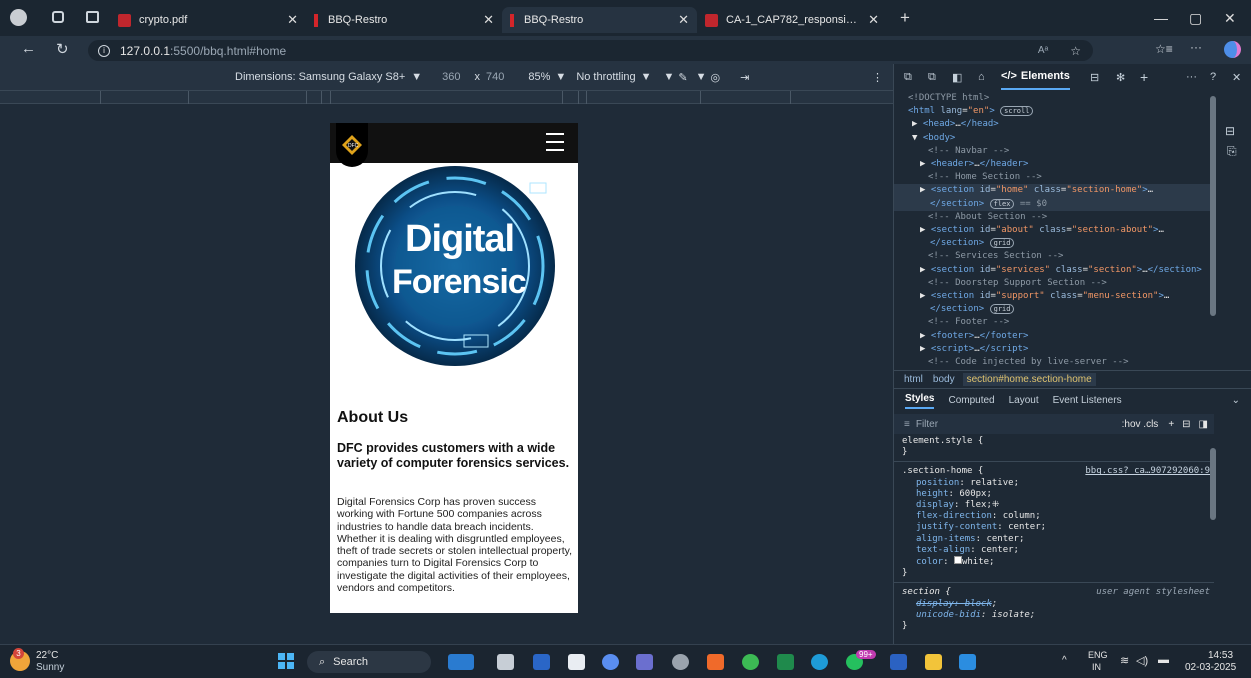 This screenshot has width=1251, height=678. I want to click on tab-bbq-restro-1: BBQ-Restro ✕, so click(404, 20).